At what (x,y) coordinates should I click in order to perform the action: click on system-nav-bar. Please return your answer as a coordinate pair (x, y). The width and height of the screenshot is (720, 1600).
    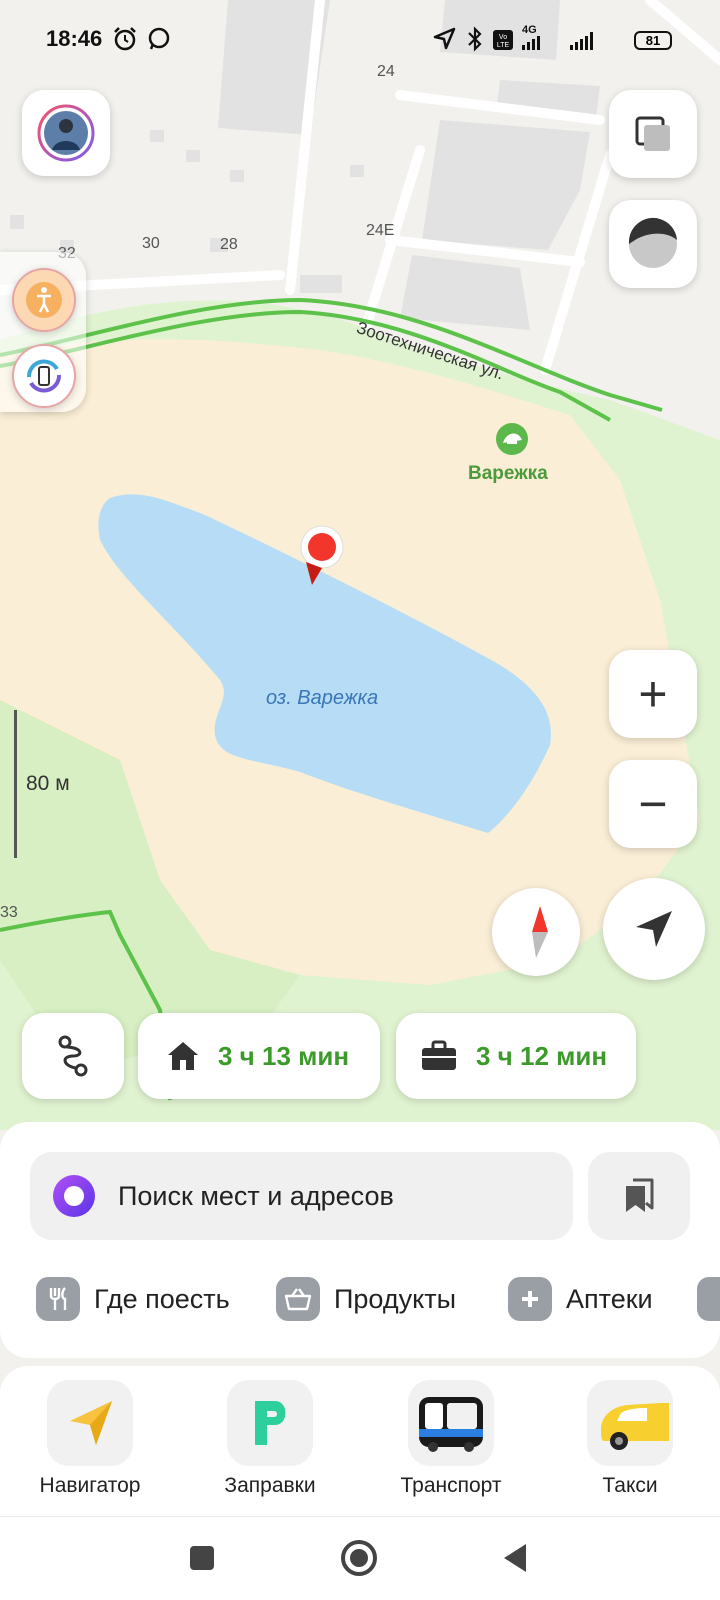
    Looking at the image, I should click on (360, 1558).